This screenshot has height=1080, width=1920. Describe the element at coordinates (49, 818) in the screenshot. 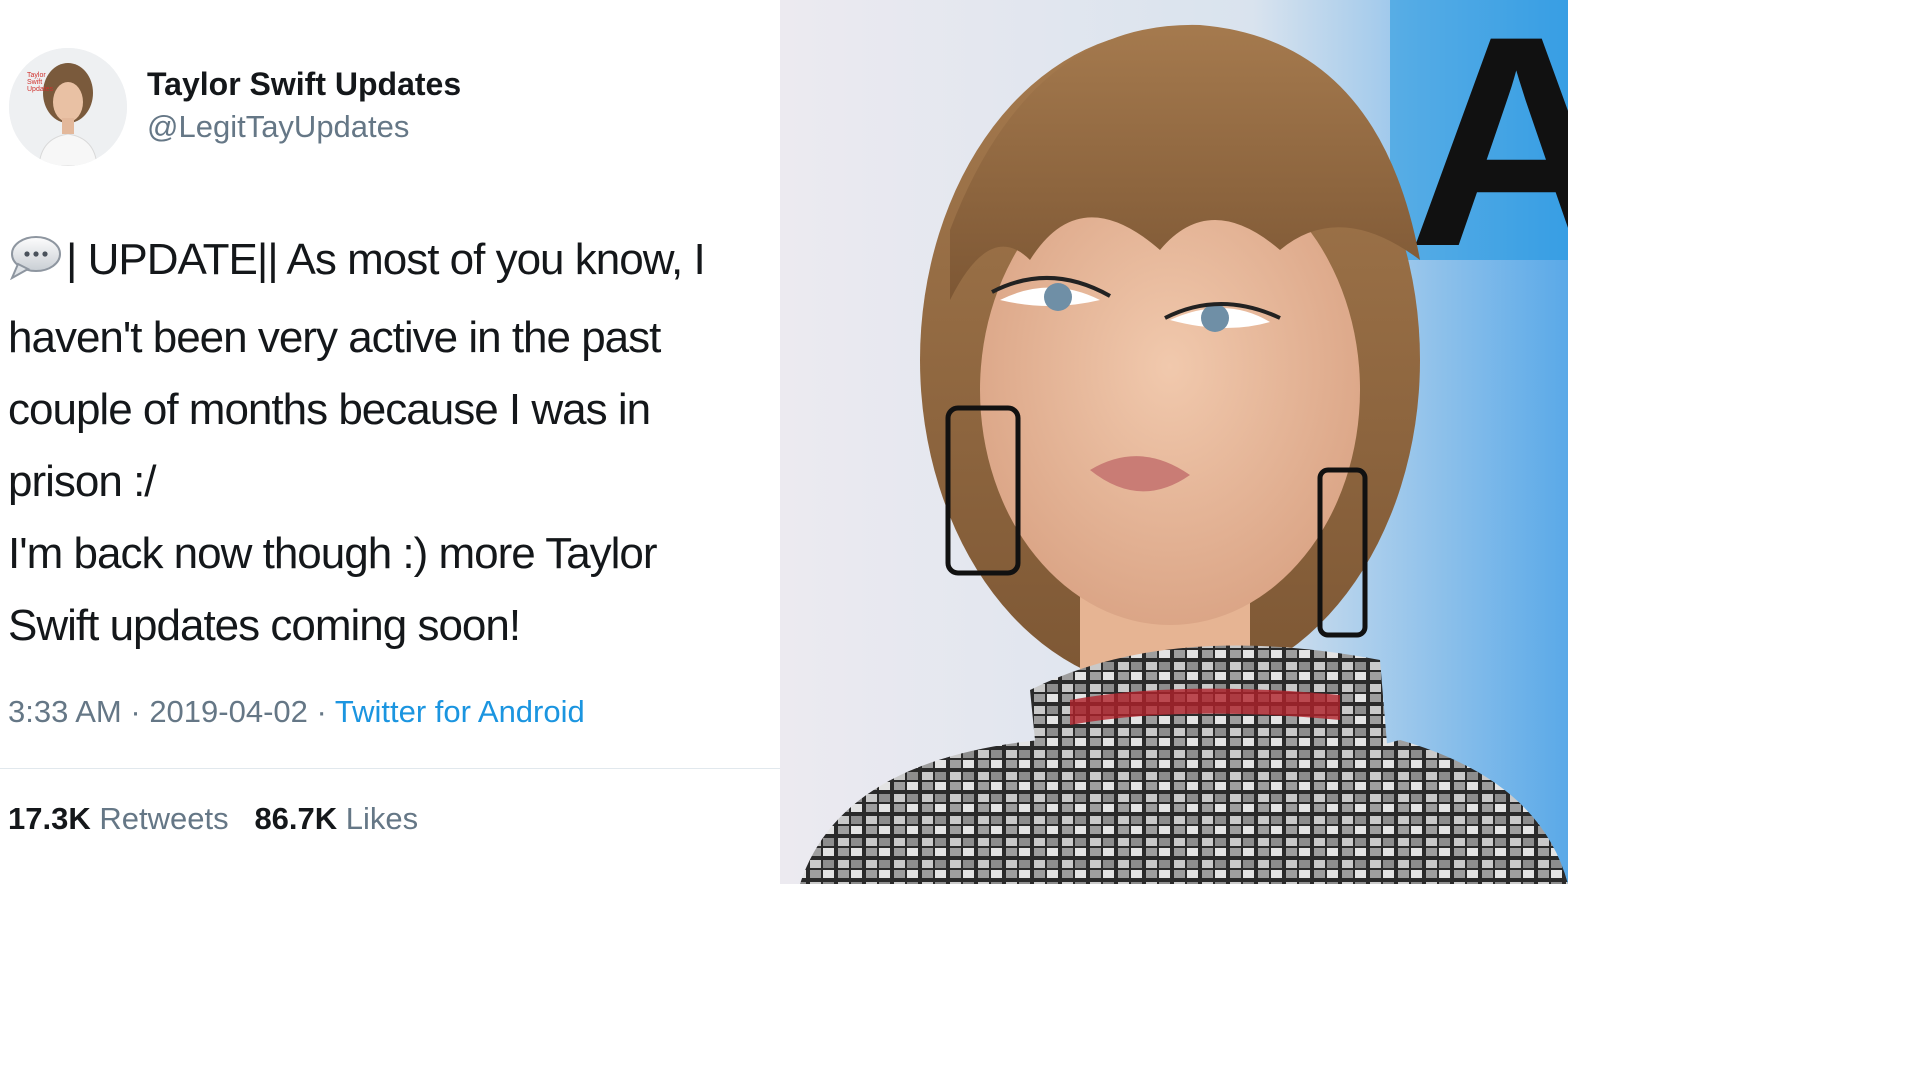

I see `retweets-count: 17.3K` at that location.